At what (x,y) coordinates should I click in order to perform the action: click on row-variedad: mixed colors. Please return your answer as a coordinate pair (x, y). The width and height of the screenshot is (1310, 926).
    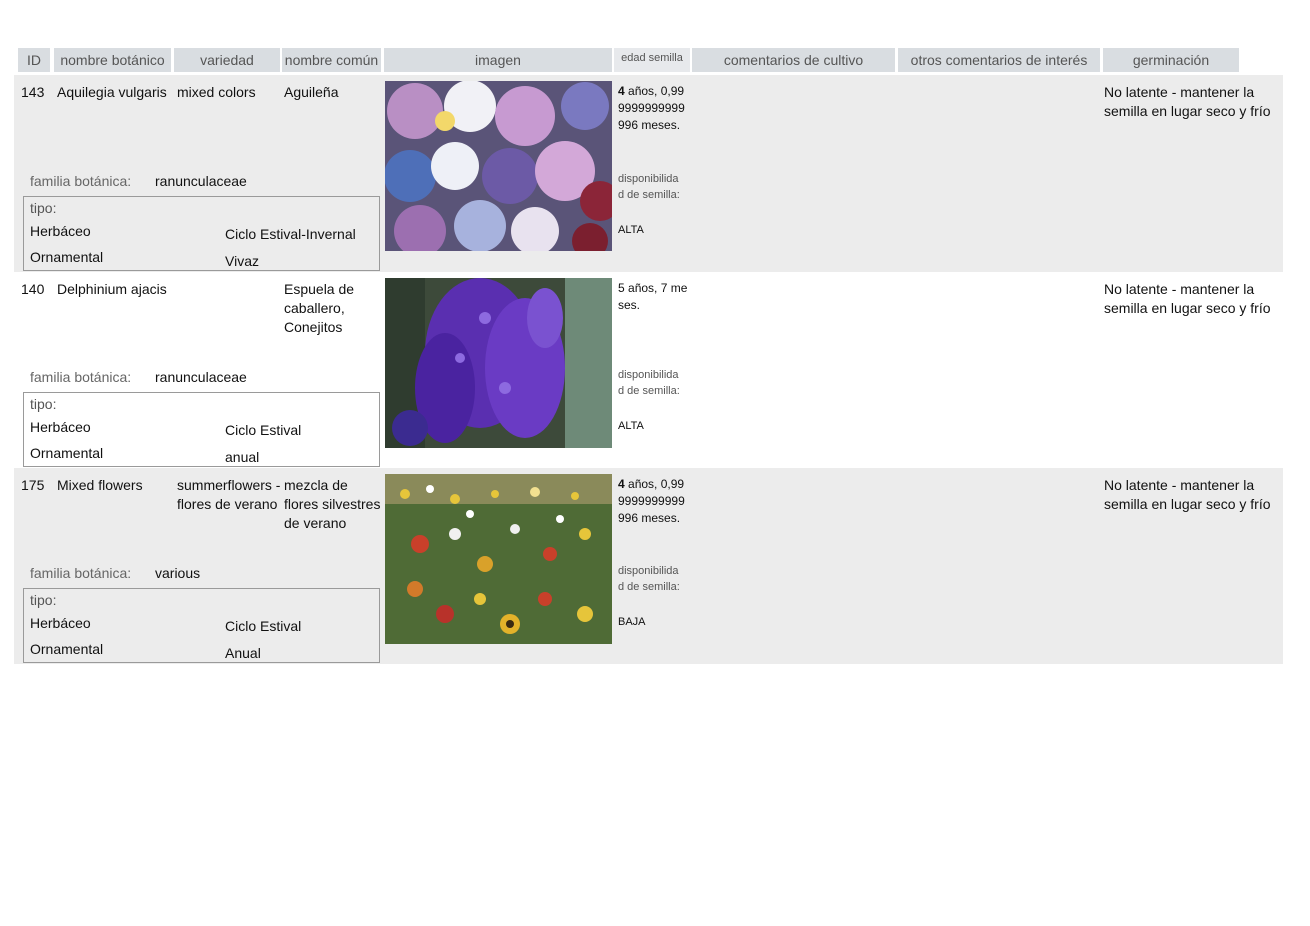
    Looking at the image, I should click on (216, 92).